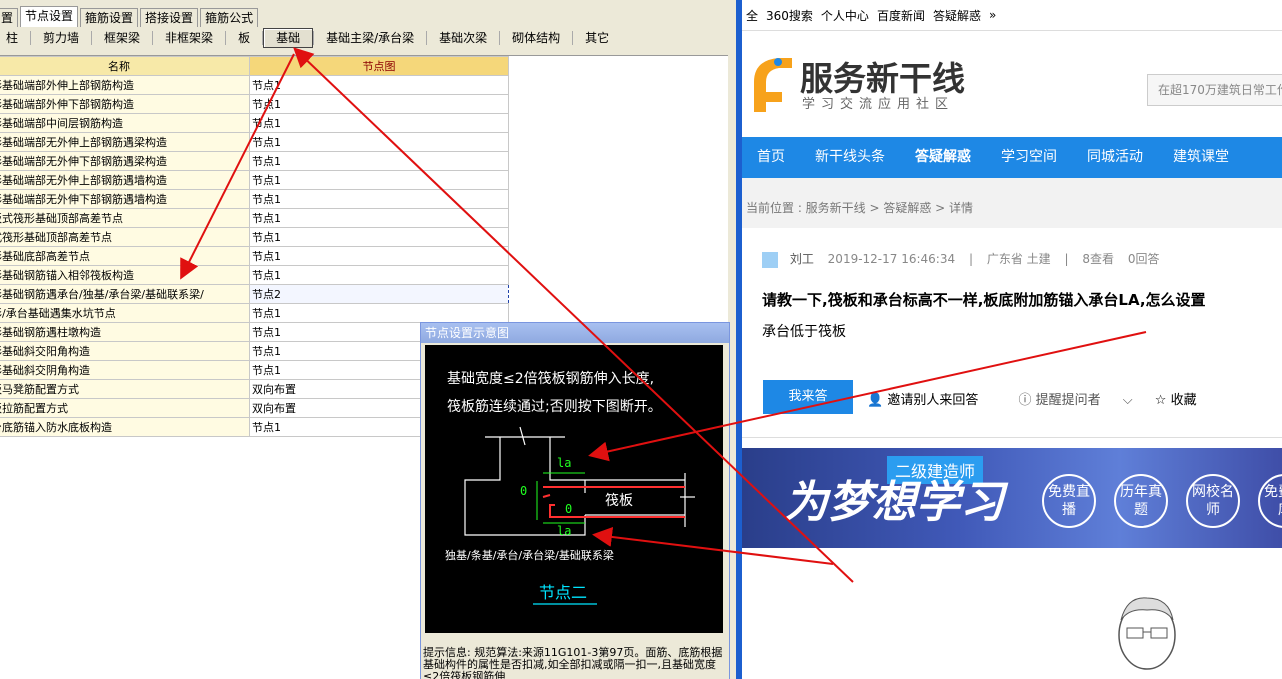 This screenshot has width=1282, height=679. What do you see at coordinates (125, 313) in the screenshot?
I see `row-name-cell: 形/承台基础遇集水坑节点` at bounding box center [125, 313].